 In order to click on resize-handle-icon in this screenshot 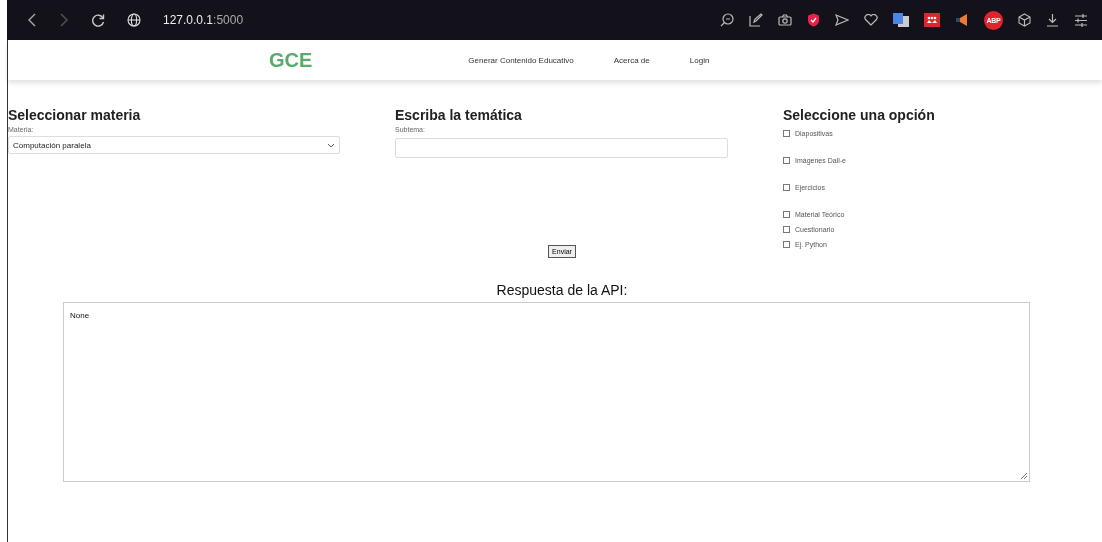, I will do `click(1024, 476)`.